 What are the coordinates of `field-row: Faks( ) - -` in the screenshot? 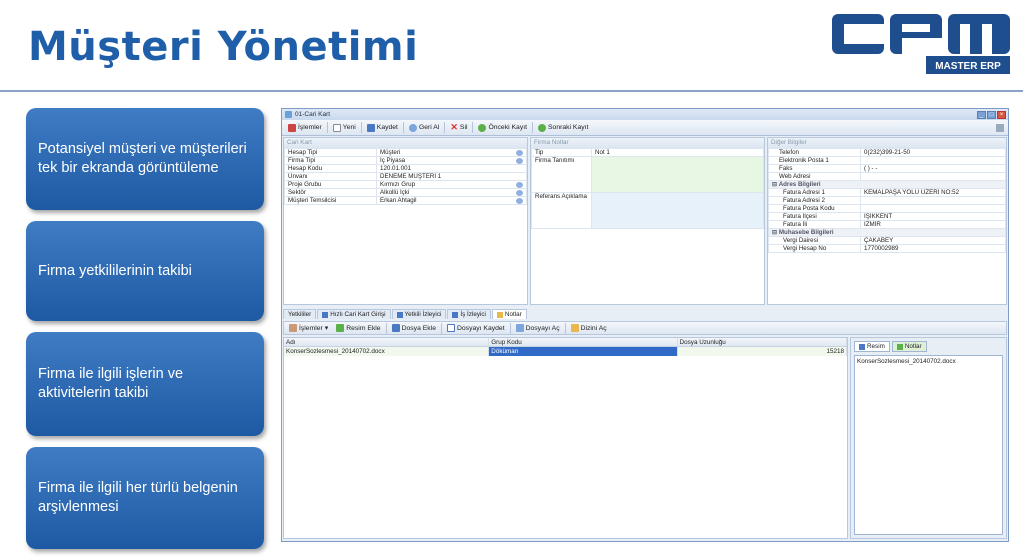 It's located at (887, 168).